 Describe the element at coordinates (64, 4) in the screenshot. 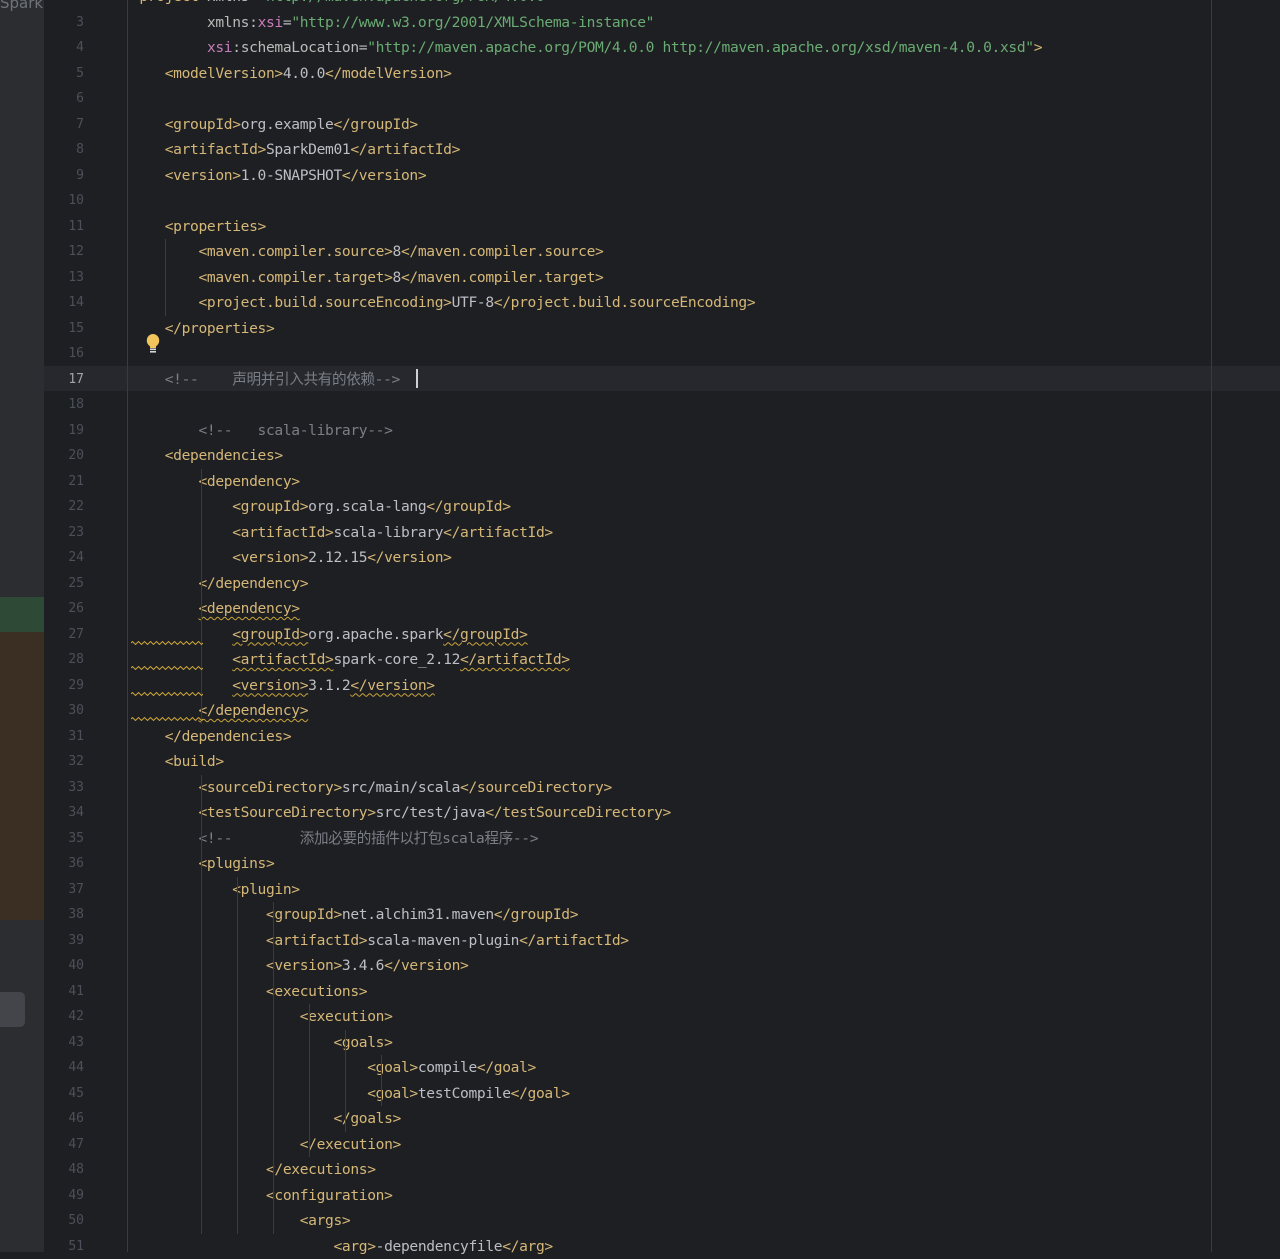

I see `line-number: 2` at that location.